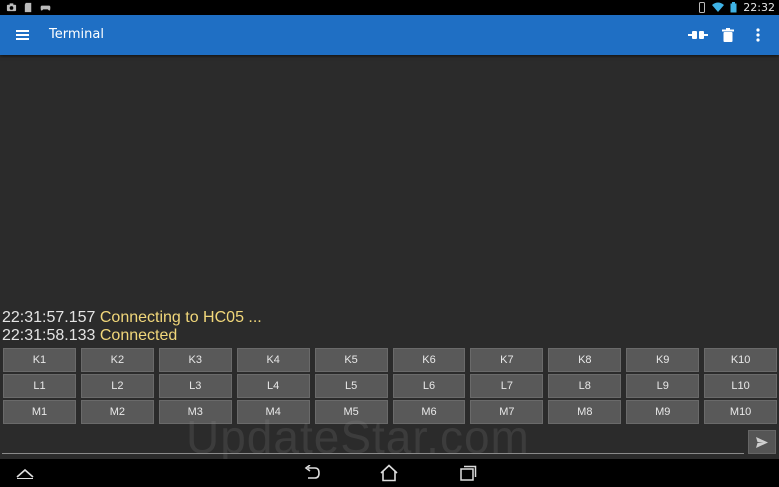 This screenshot has height=487, width=779. What do you see at coordinates (45, 8) in the screenshot?
I see `gamepad-icon` at bounding box center [45, 8].